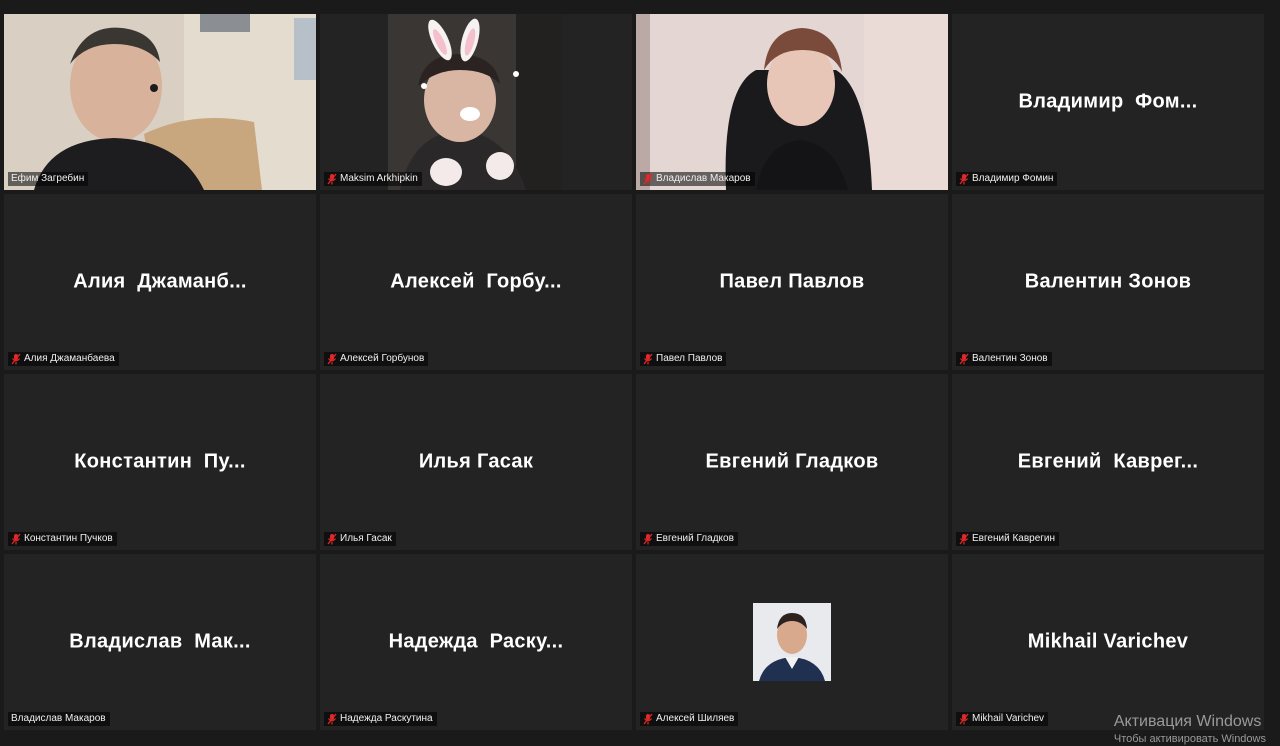 The width and height of the screenshot is (1280, 746). I want to click on participant-name-label: Maksim Arkhipkin, so click(373, 179).